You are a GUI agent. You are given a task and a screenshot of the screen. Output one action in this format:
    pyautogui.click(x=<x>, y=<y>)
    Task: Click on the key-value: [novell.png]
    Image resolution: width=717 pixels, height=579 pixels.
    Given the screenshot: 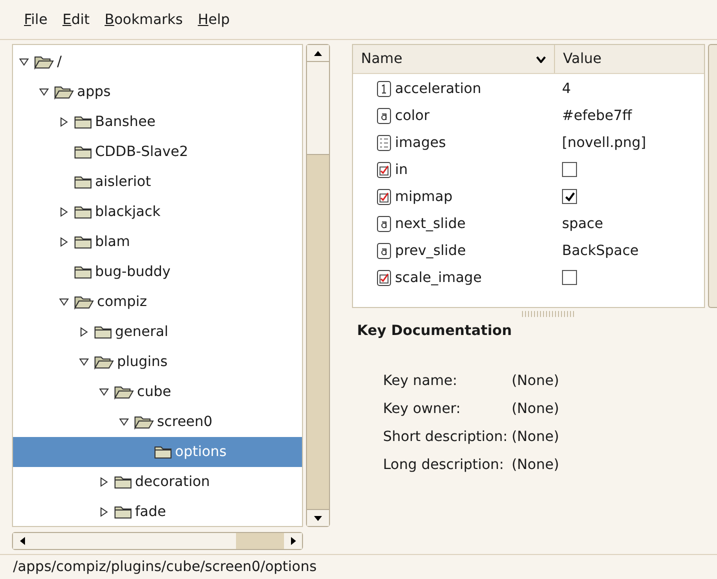 What is the action you would take?
    pyautogui.click(x=604, y=142)
    